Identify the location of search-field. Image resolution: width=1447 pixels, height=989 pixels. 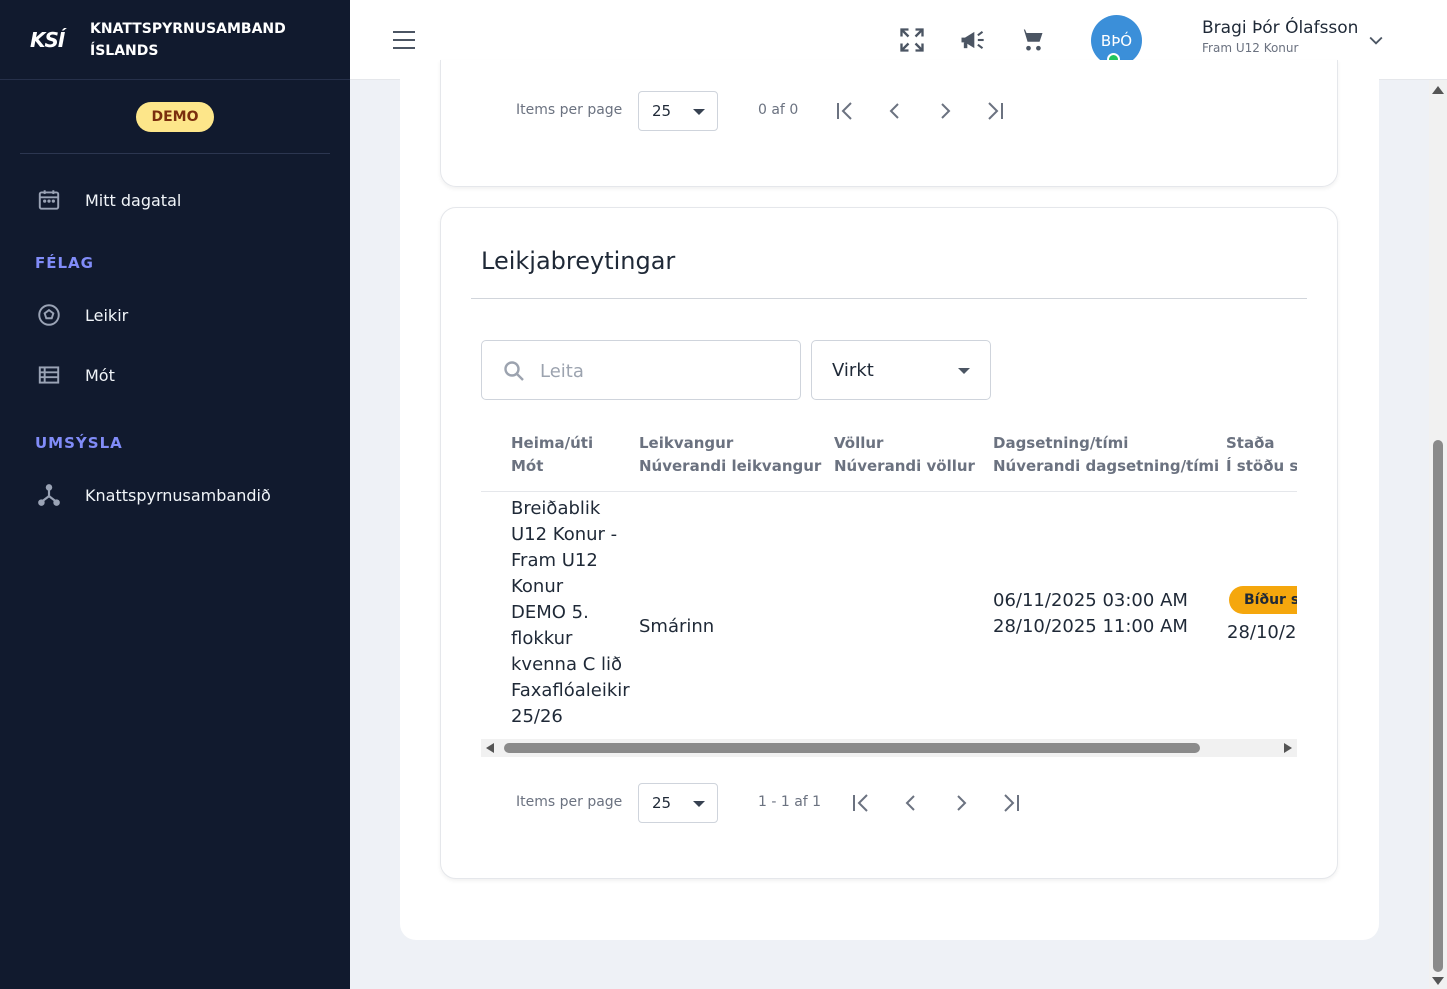
(641, 370).